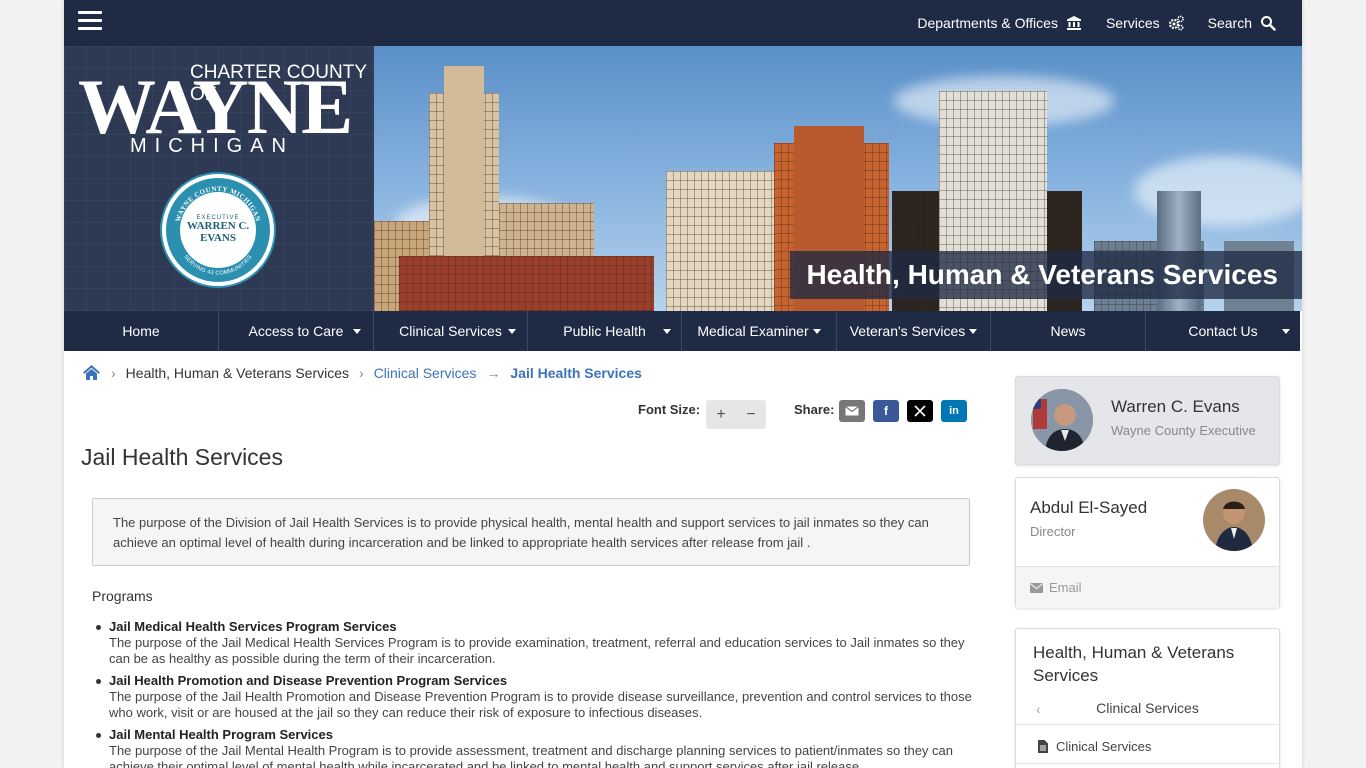  What do you see at coordinates (212, 146) in the screenshot?
I see `logo-michigan-text: MICHIGAN` at bounding box center [212, 146].